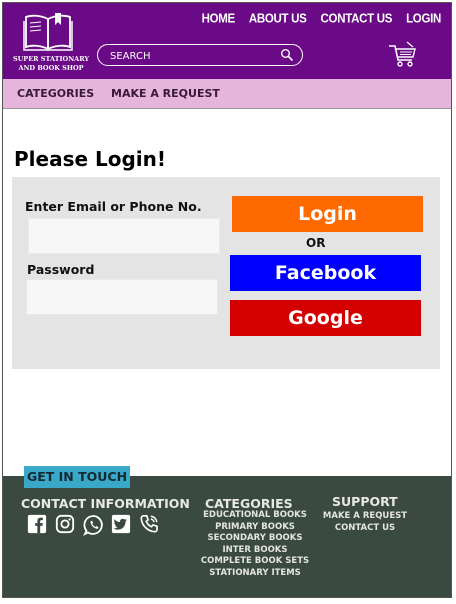 The width and height of the screenshot is (456, 604). I want to click on nav-contact-us: CONTACT US, so click(357, 18).